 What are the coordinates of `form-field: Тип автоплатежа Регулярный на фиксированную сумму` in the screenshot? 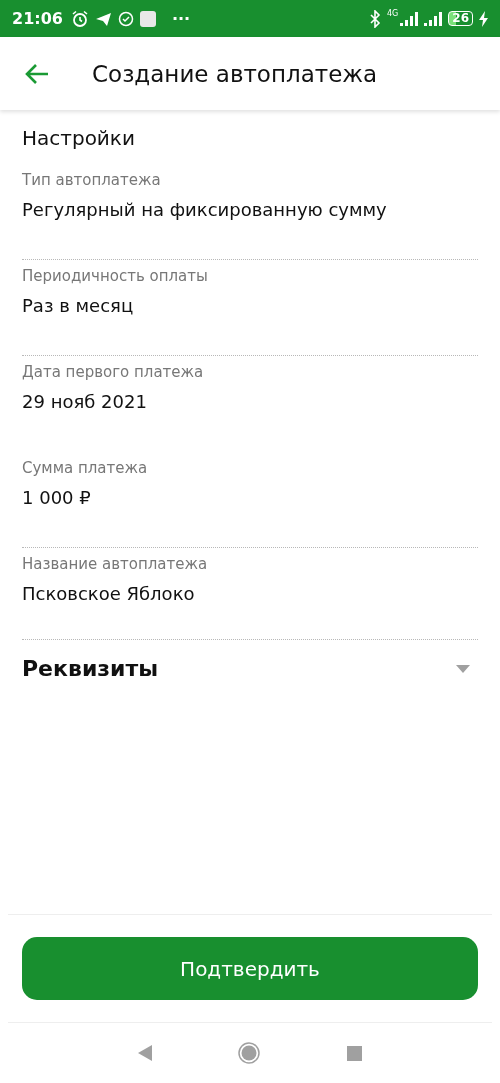 It's located at (250, 212).